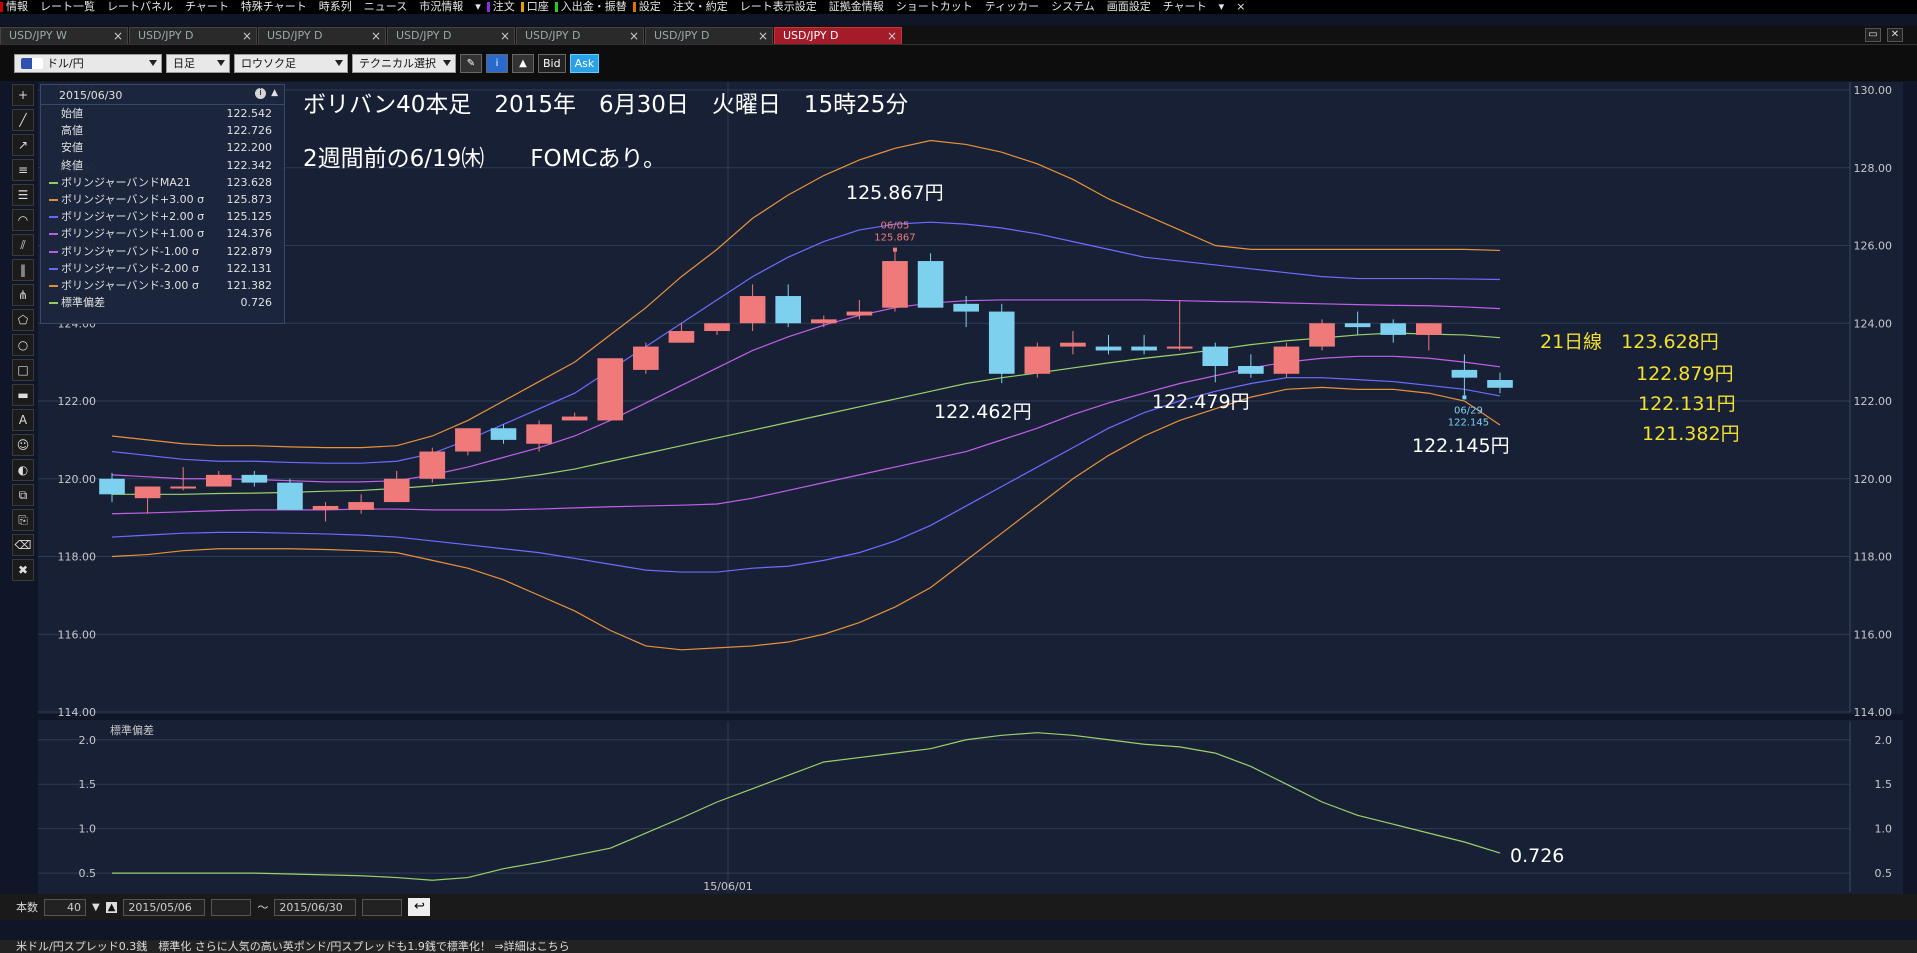 The image size is (1917, 953). I want to click on copy-icon: ⧉, so click(23, 495).